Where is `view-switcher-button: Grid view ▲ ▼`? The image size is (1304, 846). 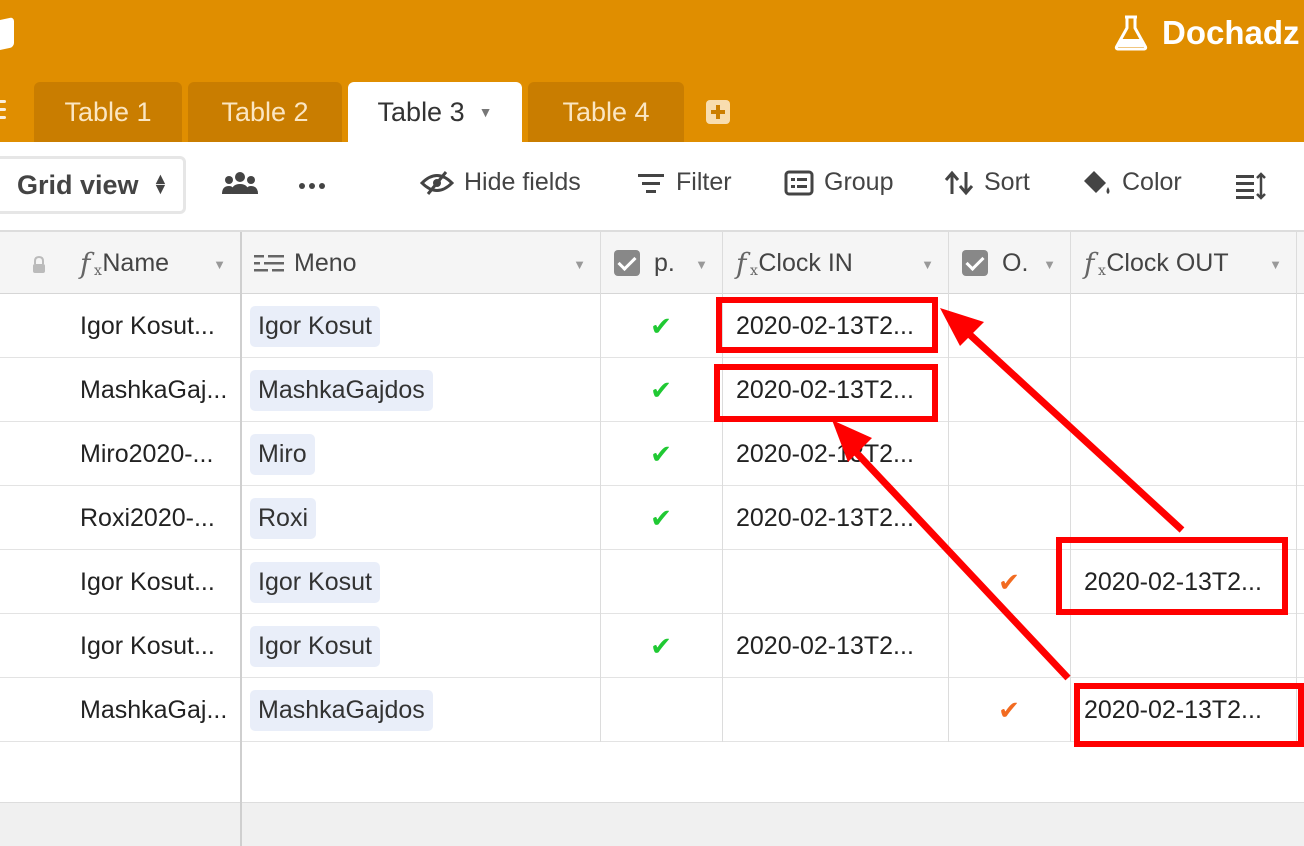 view-switcher-button: Grid view ▲ ▼ is located at coordinates (93, 185).